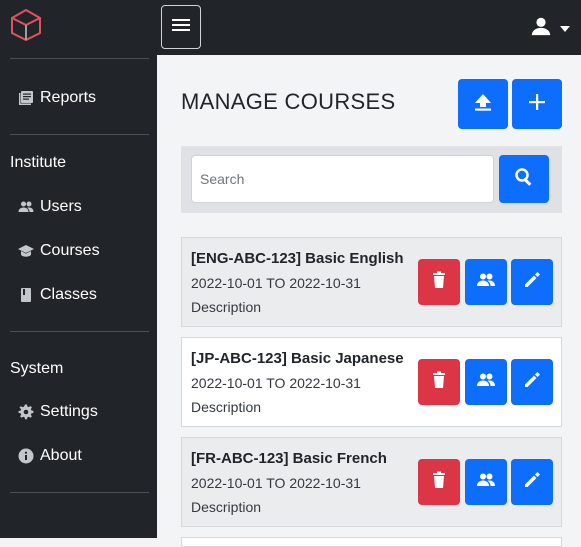 The image size is (581, 547). Describe the element at coordinates (70, 250) in the screenshot. I see `sidebar-item-label: Courses` at that location.